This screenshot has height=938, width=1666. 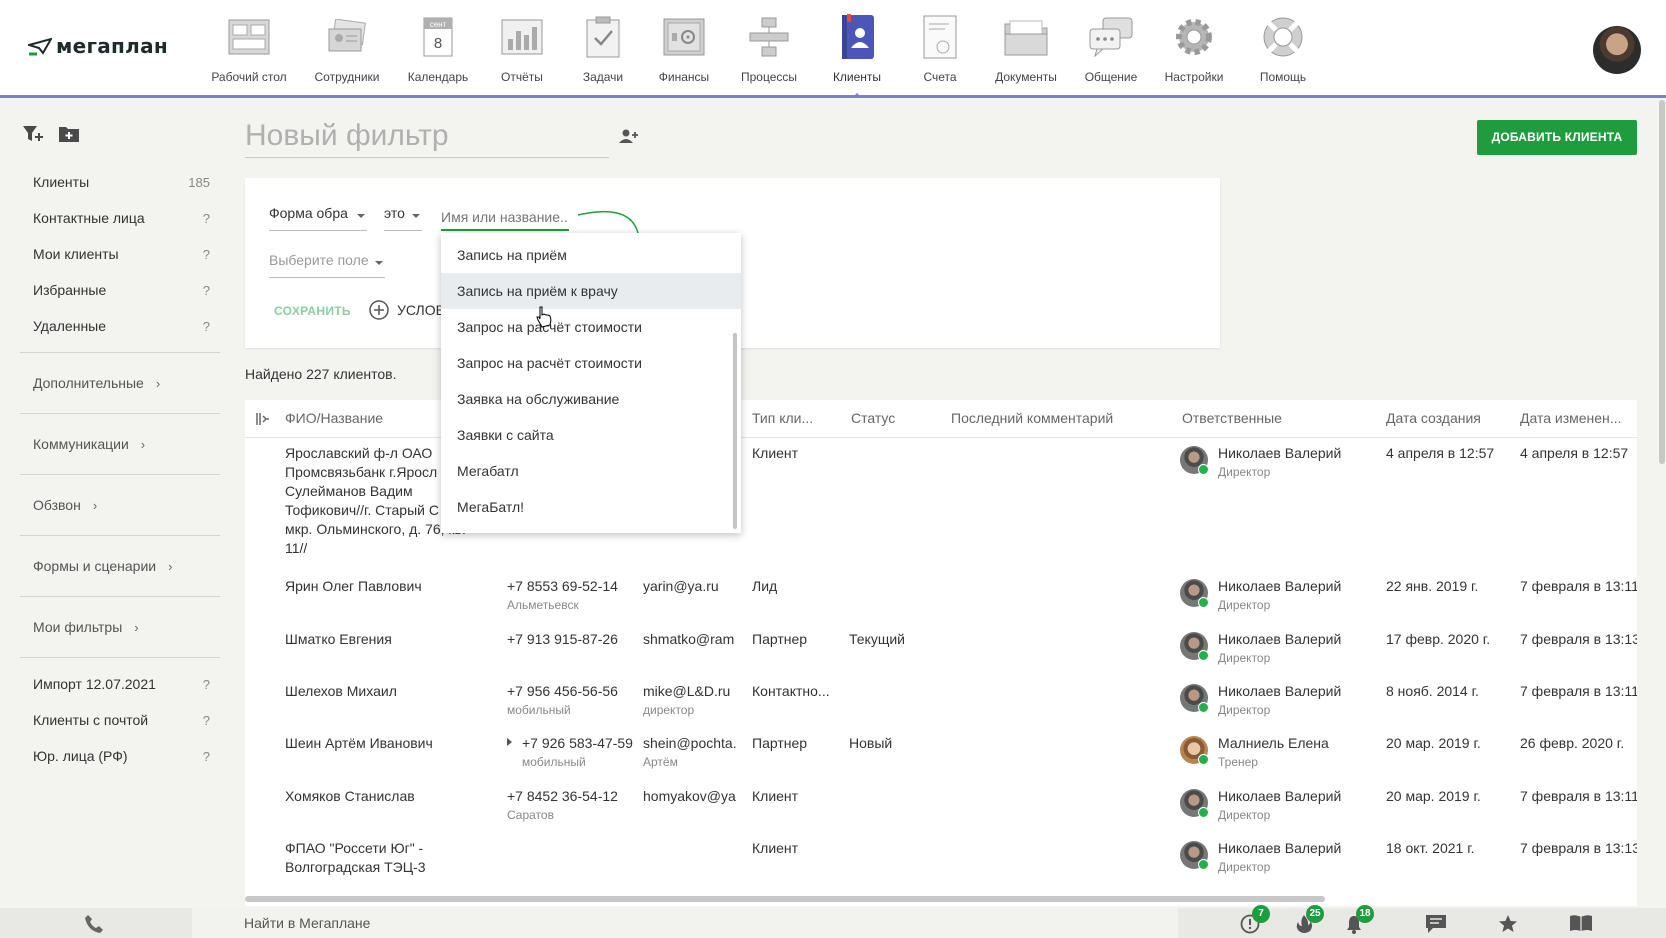 What do you see at coordinates (591, 255) in the screenshot?
I see `dropdown-option: Запись на приём` at bounding box center [591, 255].